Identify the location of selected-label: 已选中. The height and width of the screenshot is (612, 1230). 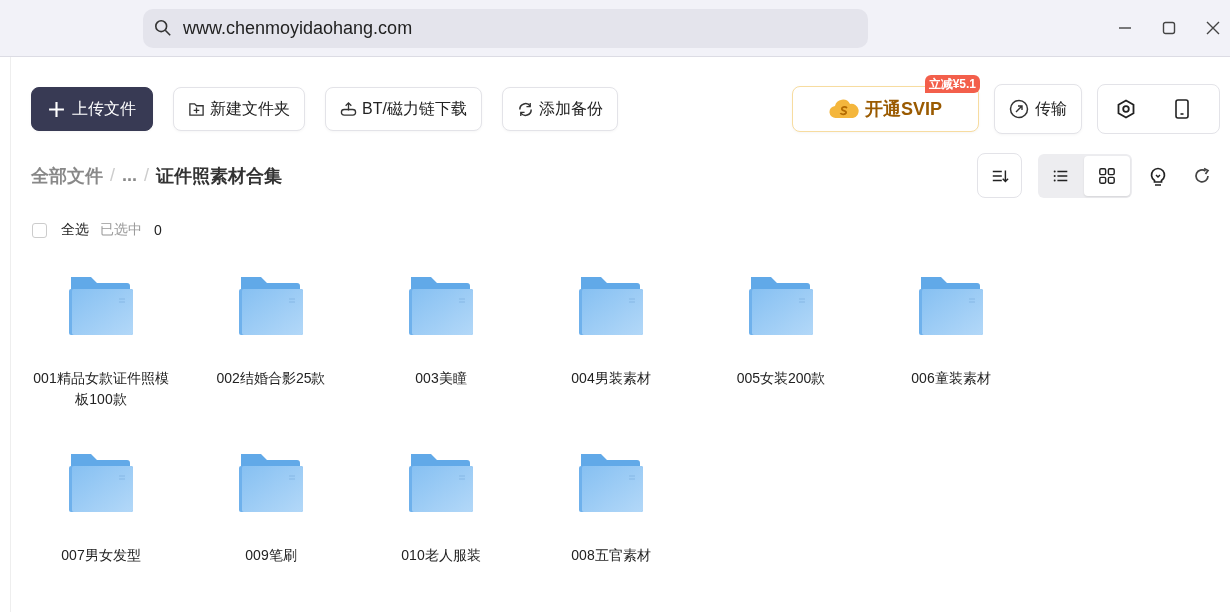
(121, 230).